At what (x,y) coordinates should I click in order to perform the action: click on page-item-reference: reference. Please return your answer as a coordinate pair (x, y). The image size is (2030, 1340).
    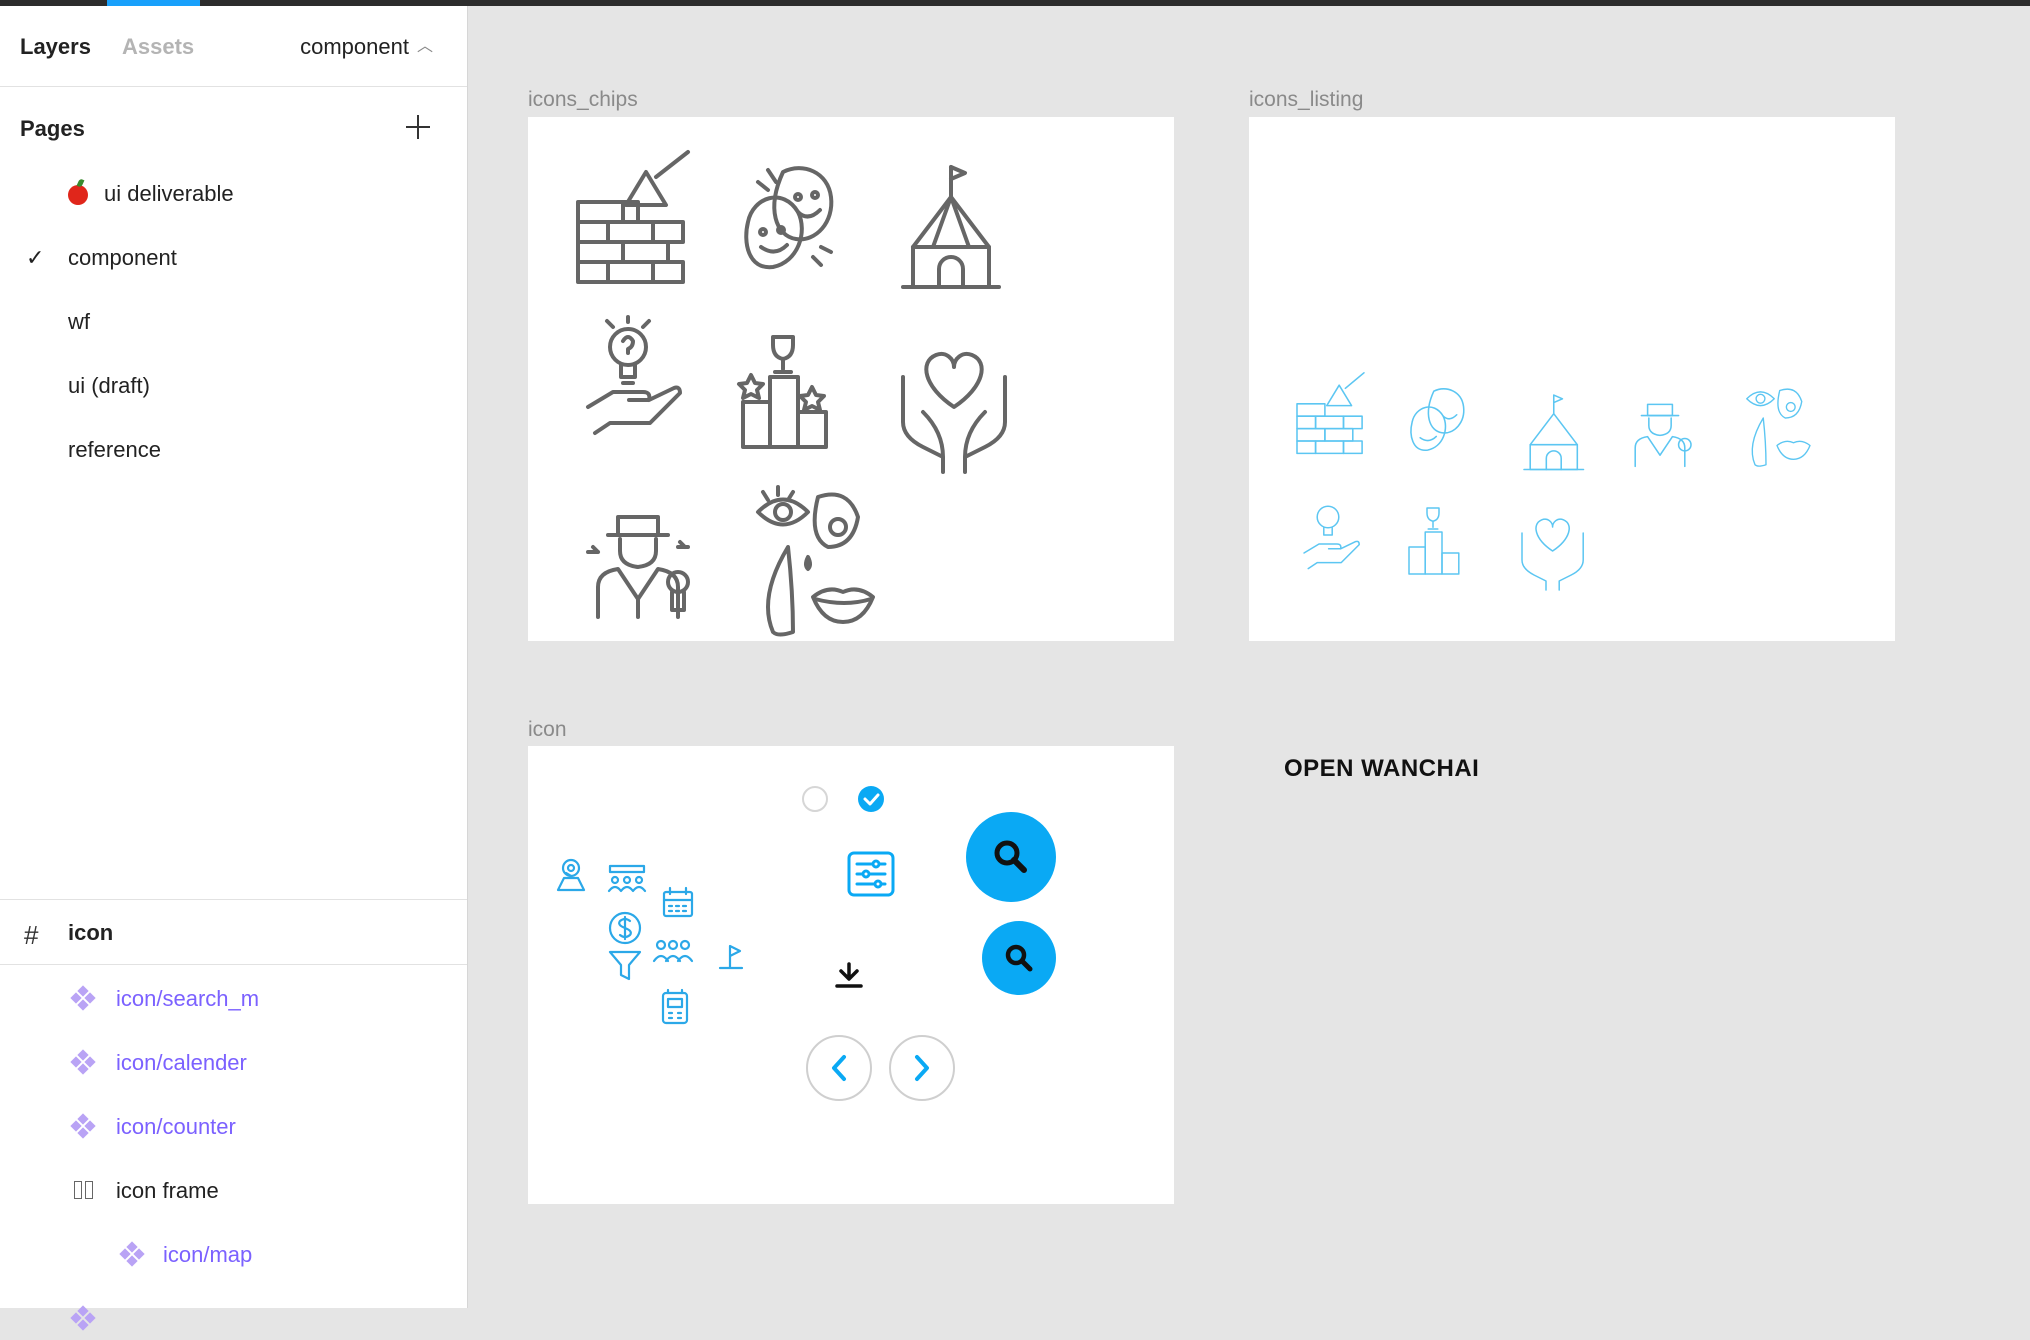
    Looking at the image, I should click on (233, 449).